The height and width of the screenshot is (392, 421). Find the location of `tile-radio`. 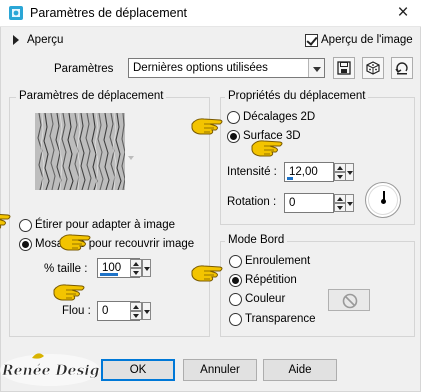

tile-radio is located at coordinates (25, 244).